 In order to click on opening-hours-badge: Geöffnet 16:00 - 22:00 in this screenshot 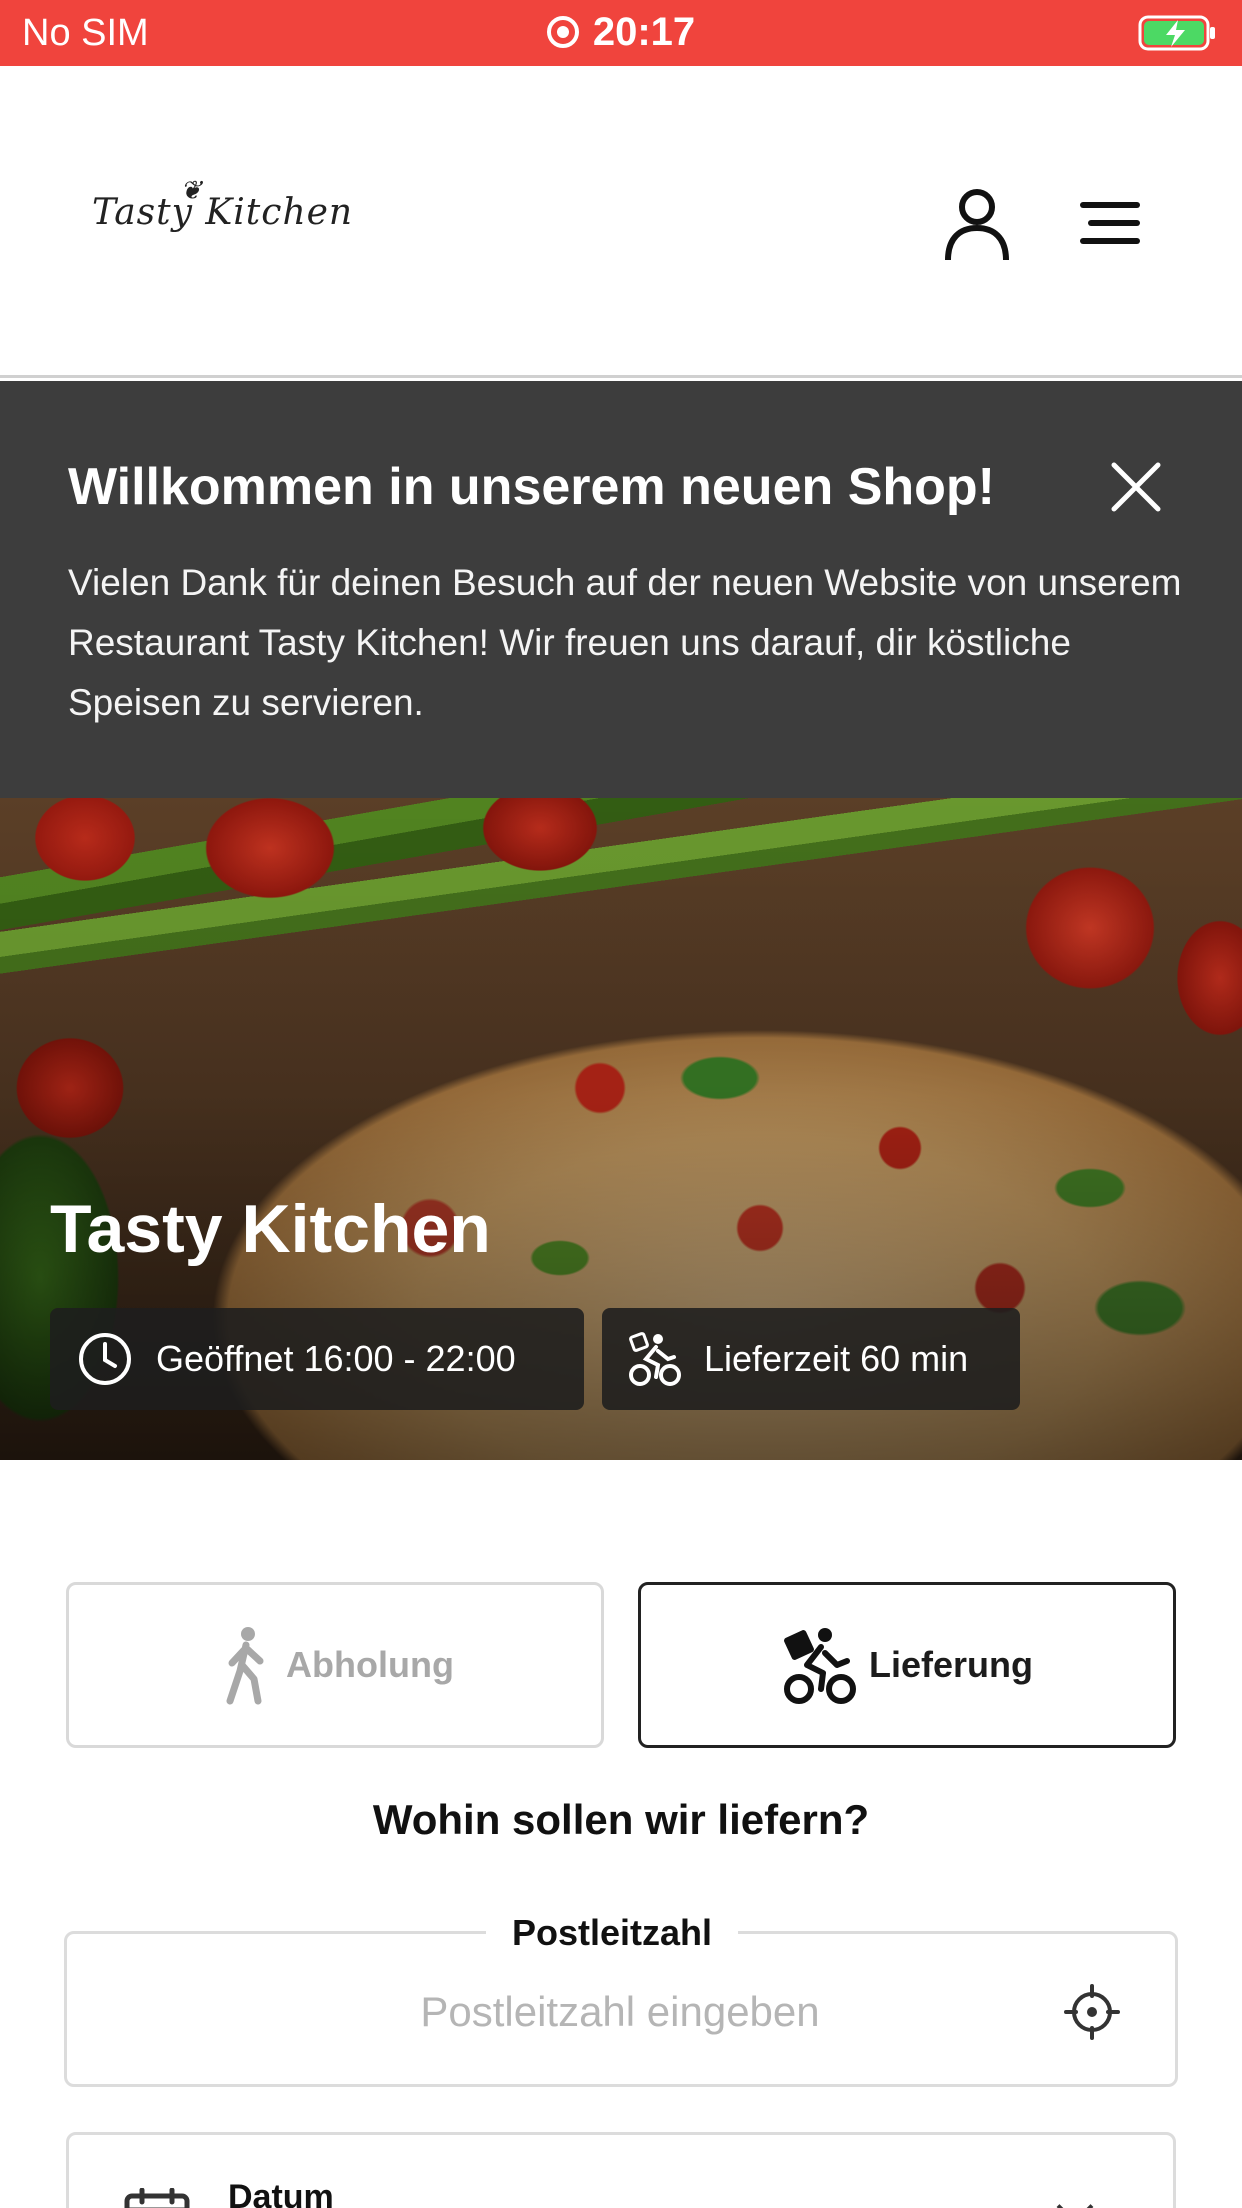, I will do `click(317, 1359)`.